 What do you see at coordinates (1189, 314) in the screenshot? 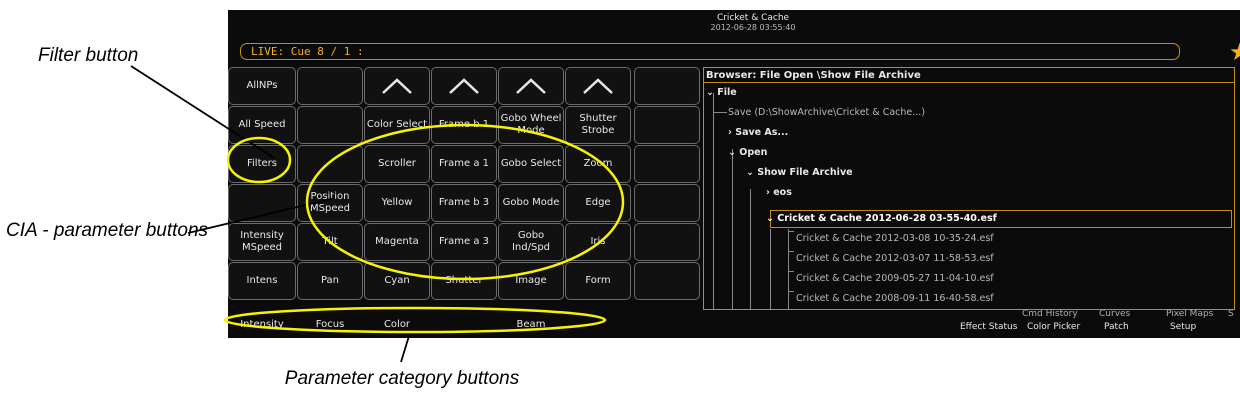
I see `tab-pixel-maps: Pixel Maps` at bounding box center [1189, 314].